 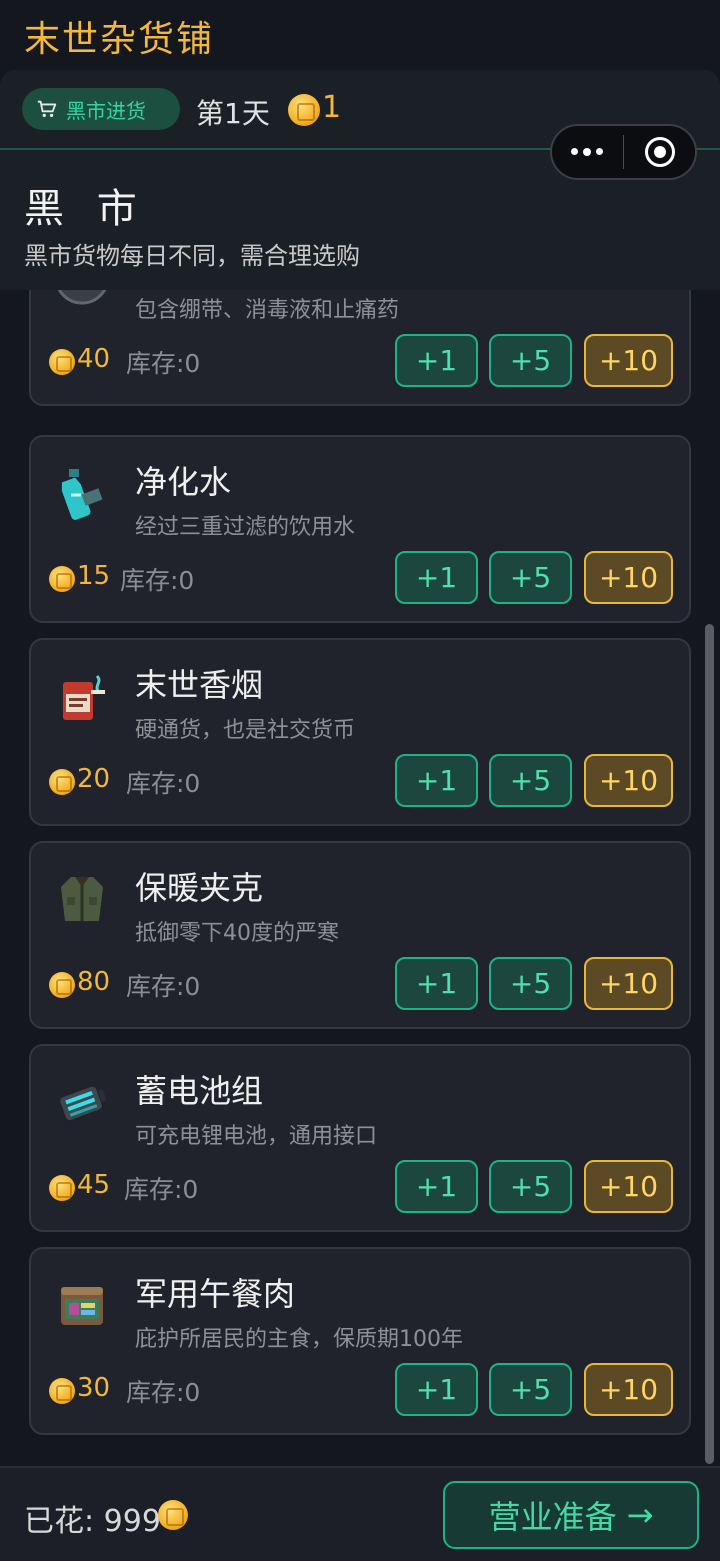 What do you see at coordinates (82, 900) in the screenshot?
I see `jacket-icon` at bounding box center [82, 900].